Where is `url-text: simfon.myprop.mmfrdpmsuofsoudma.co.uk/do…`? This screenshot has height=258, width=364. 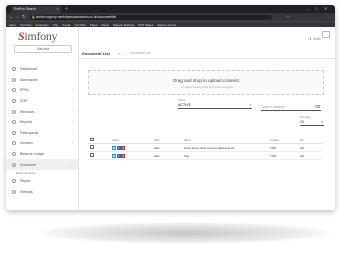 url-text: simfon.myprop.mmfrdpmsuofsoudma.co.uk/do… is located at coordinates (76, 16).